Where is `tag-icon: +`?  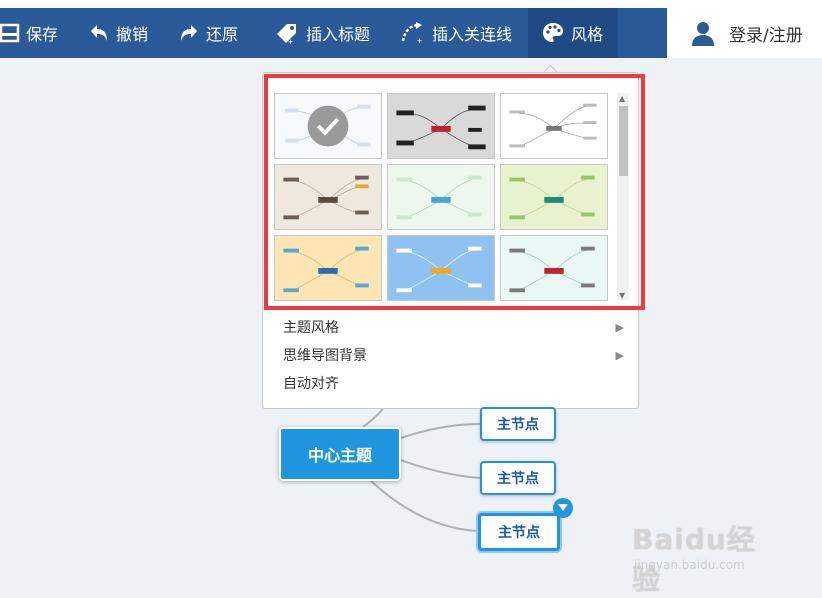
tag-icon: + is located at coordinates (287, 33).